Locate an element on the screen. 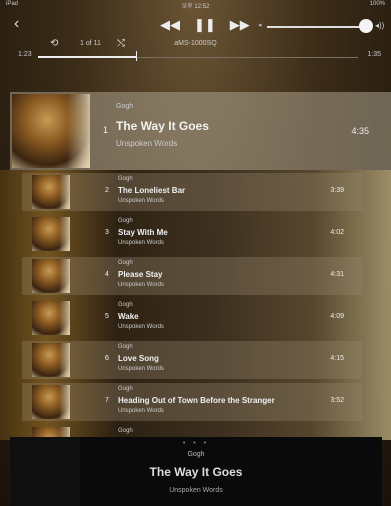 The width and height of the screenshot is (391, 506). track-title: Wake is located at coordinates (128, 316).